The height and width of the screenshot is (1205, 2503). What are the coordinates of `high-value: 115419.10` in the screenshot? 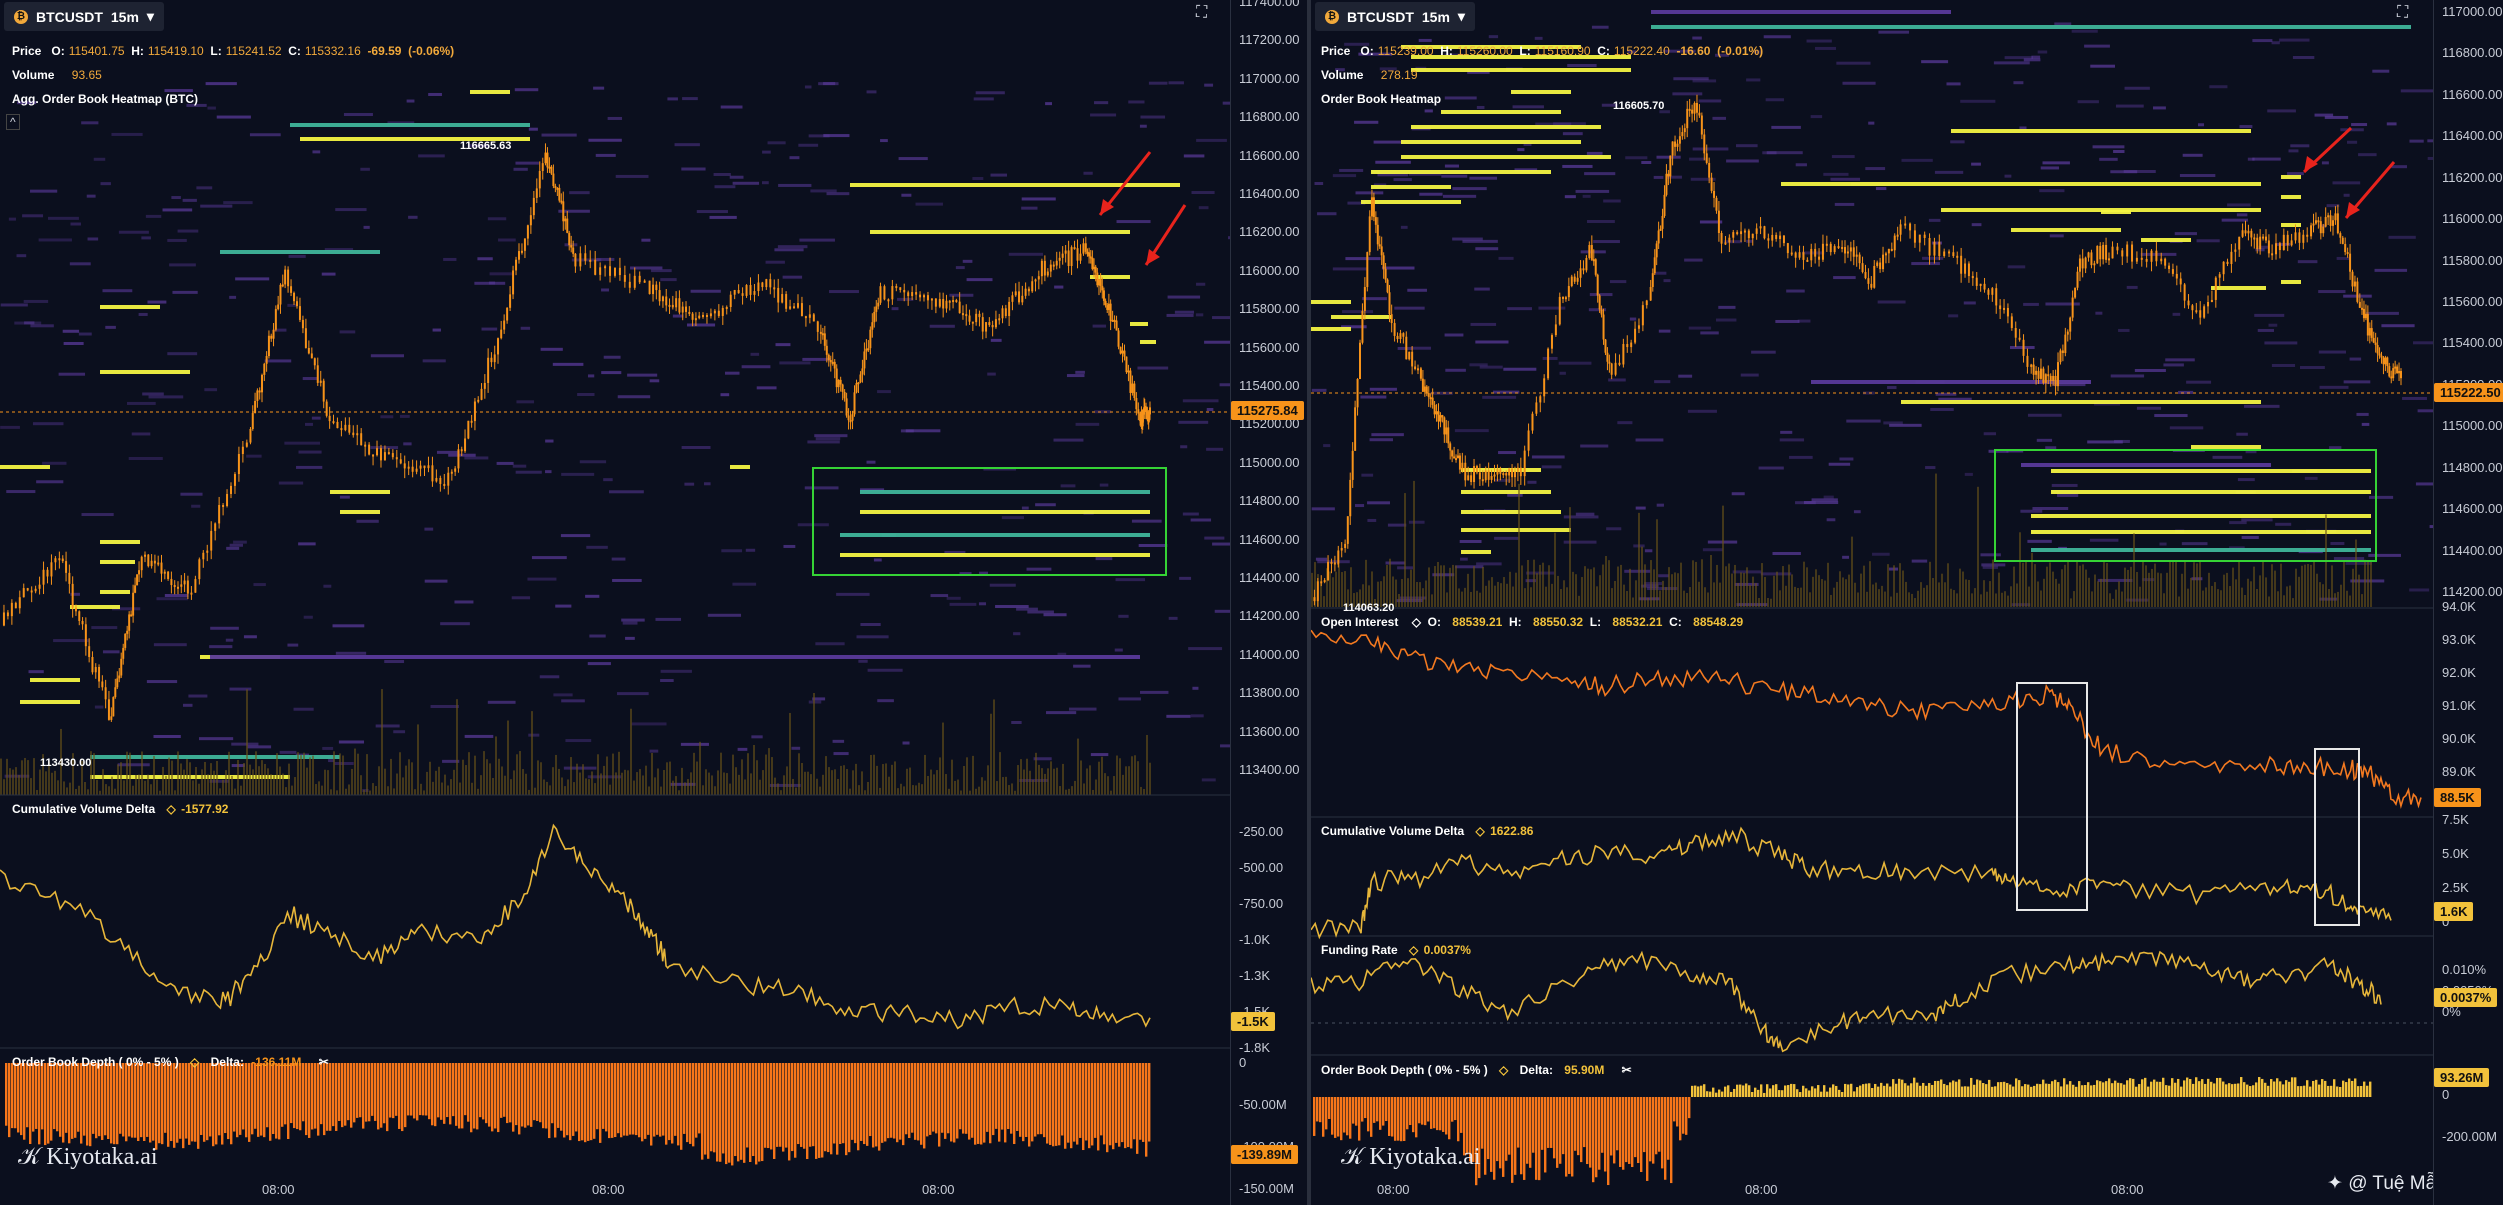 It's located at (175, 51).